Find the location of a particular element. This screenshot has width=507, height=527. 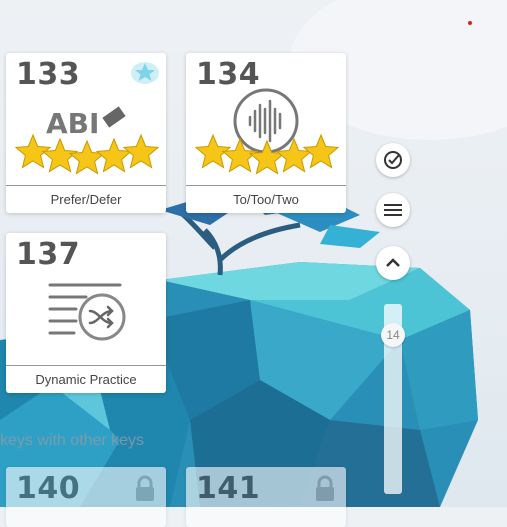

lesson-number: 133 is located at coordinates (48, 74).